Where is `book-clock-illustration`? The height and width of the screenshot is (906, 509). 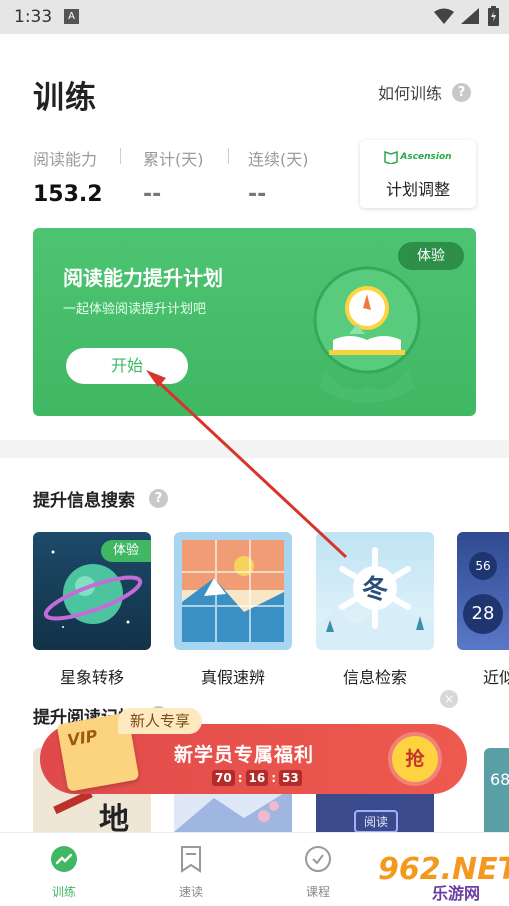 book-clock-illustration is located at coordinates (367, 334).